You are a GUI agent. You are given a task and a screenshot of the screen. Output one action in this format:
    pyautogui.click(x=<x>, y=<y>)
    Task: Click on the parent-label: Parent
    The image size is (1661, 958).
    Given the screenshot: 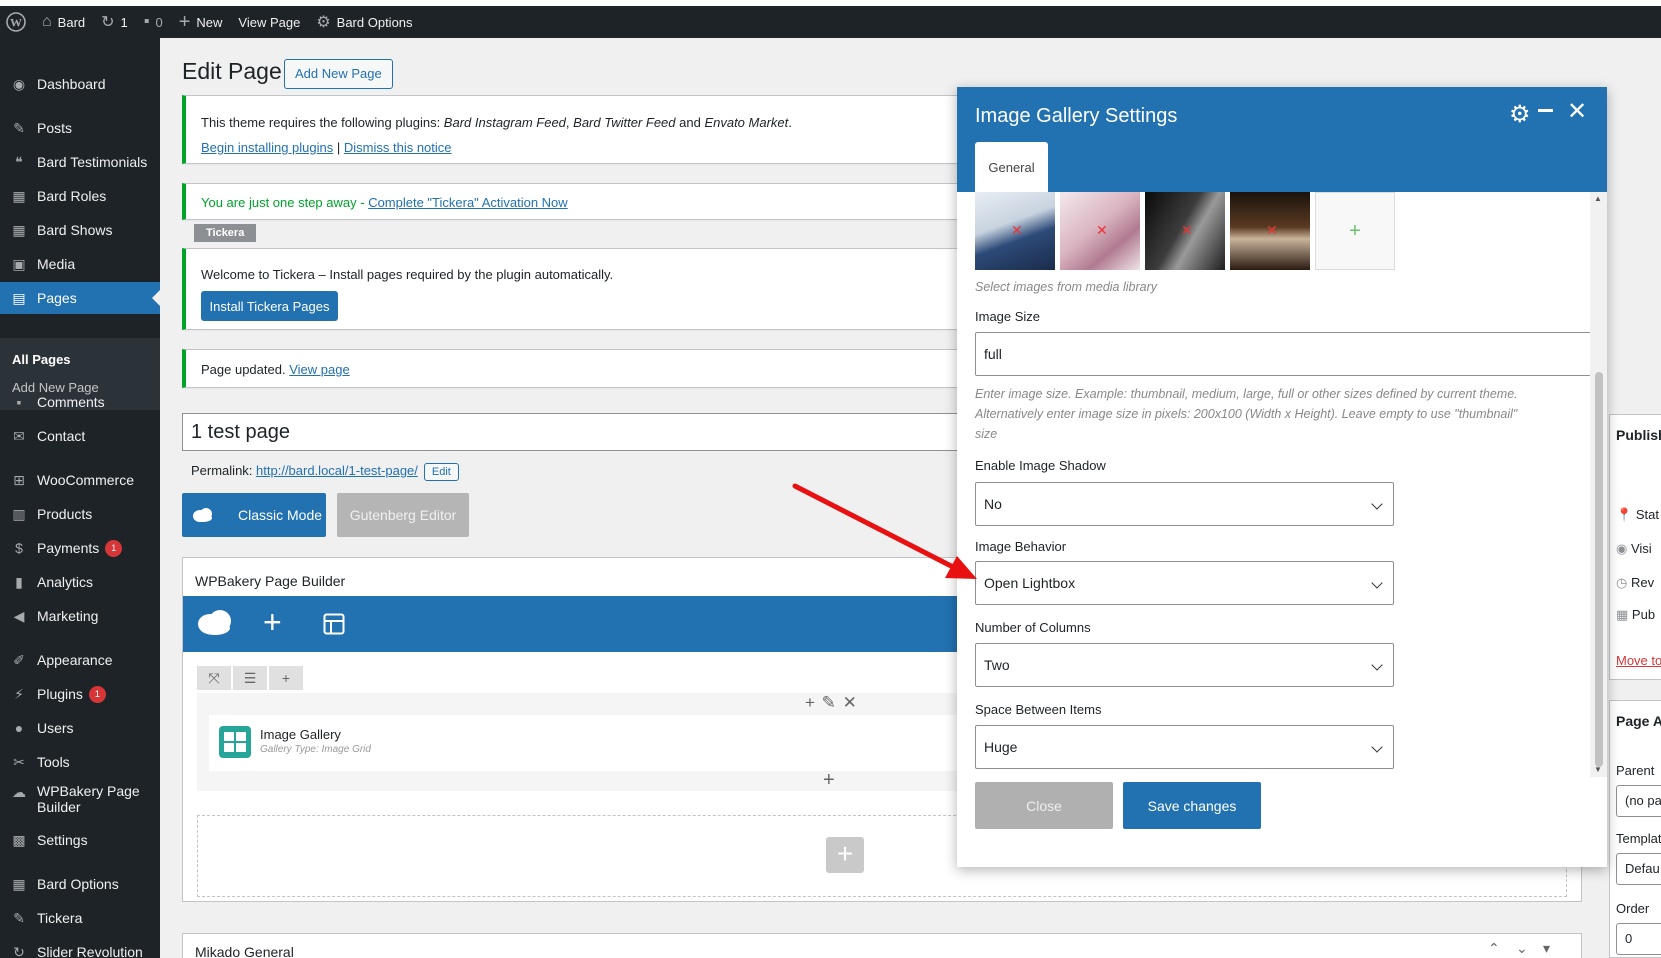 What is the action you would take?
    pyautogui.click(x=1635, y=770)
    